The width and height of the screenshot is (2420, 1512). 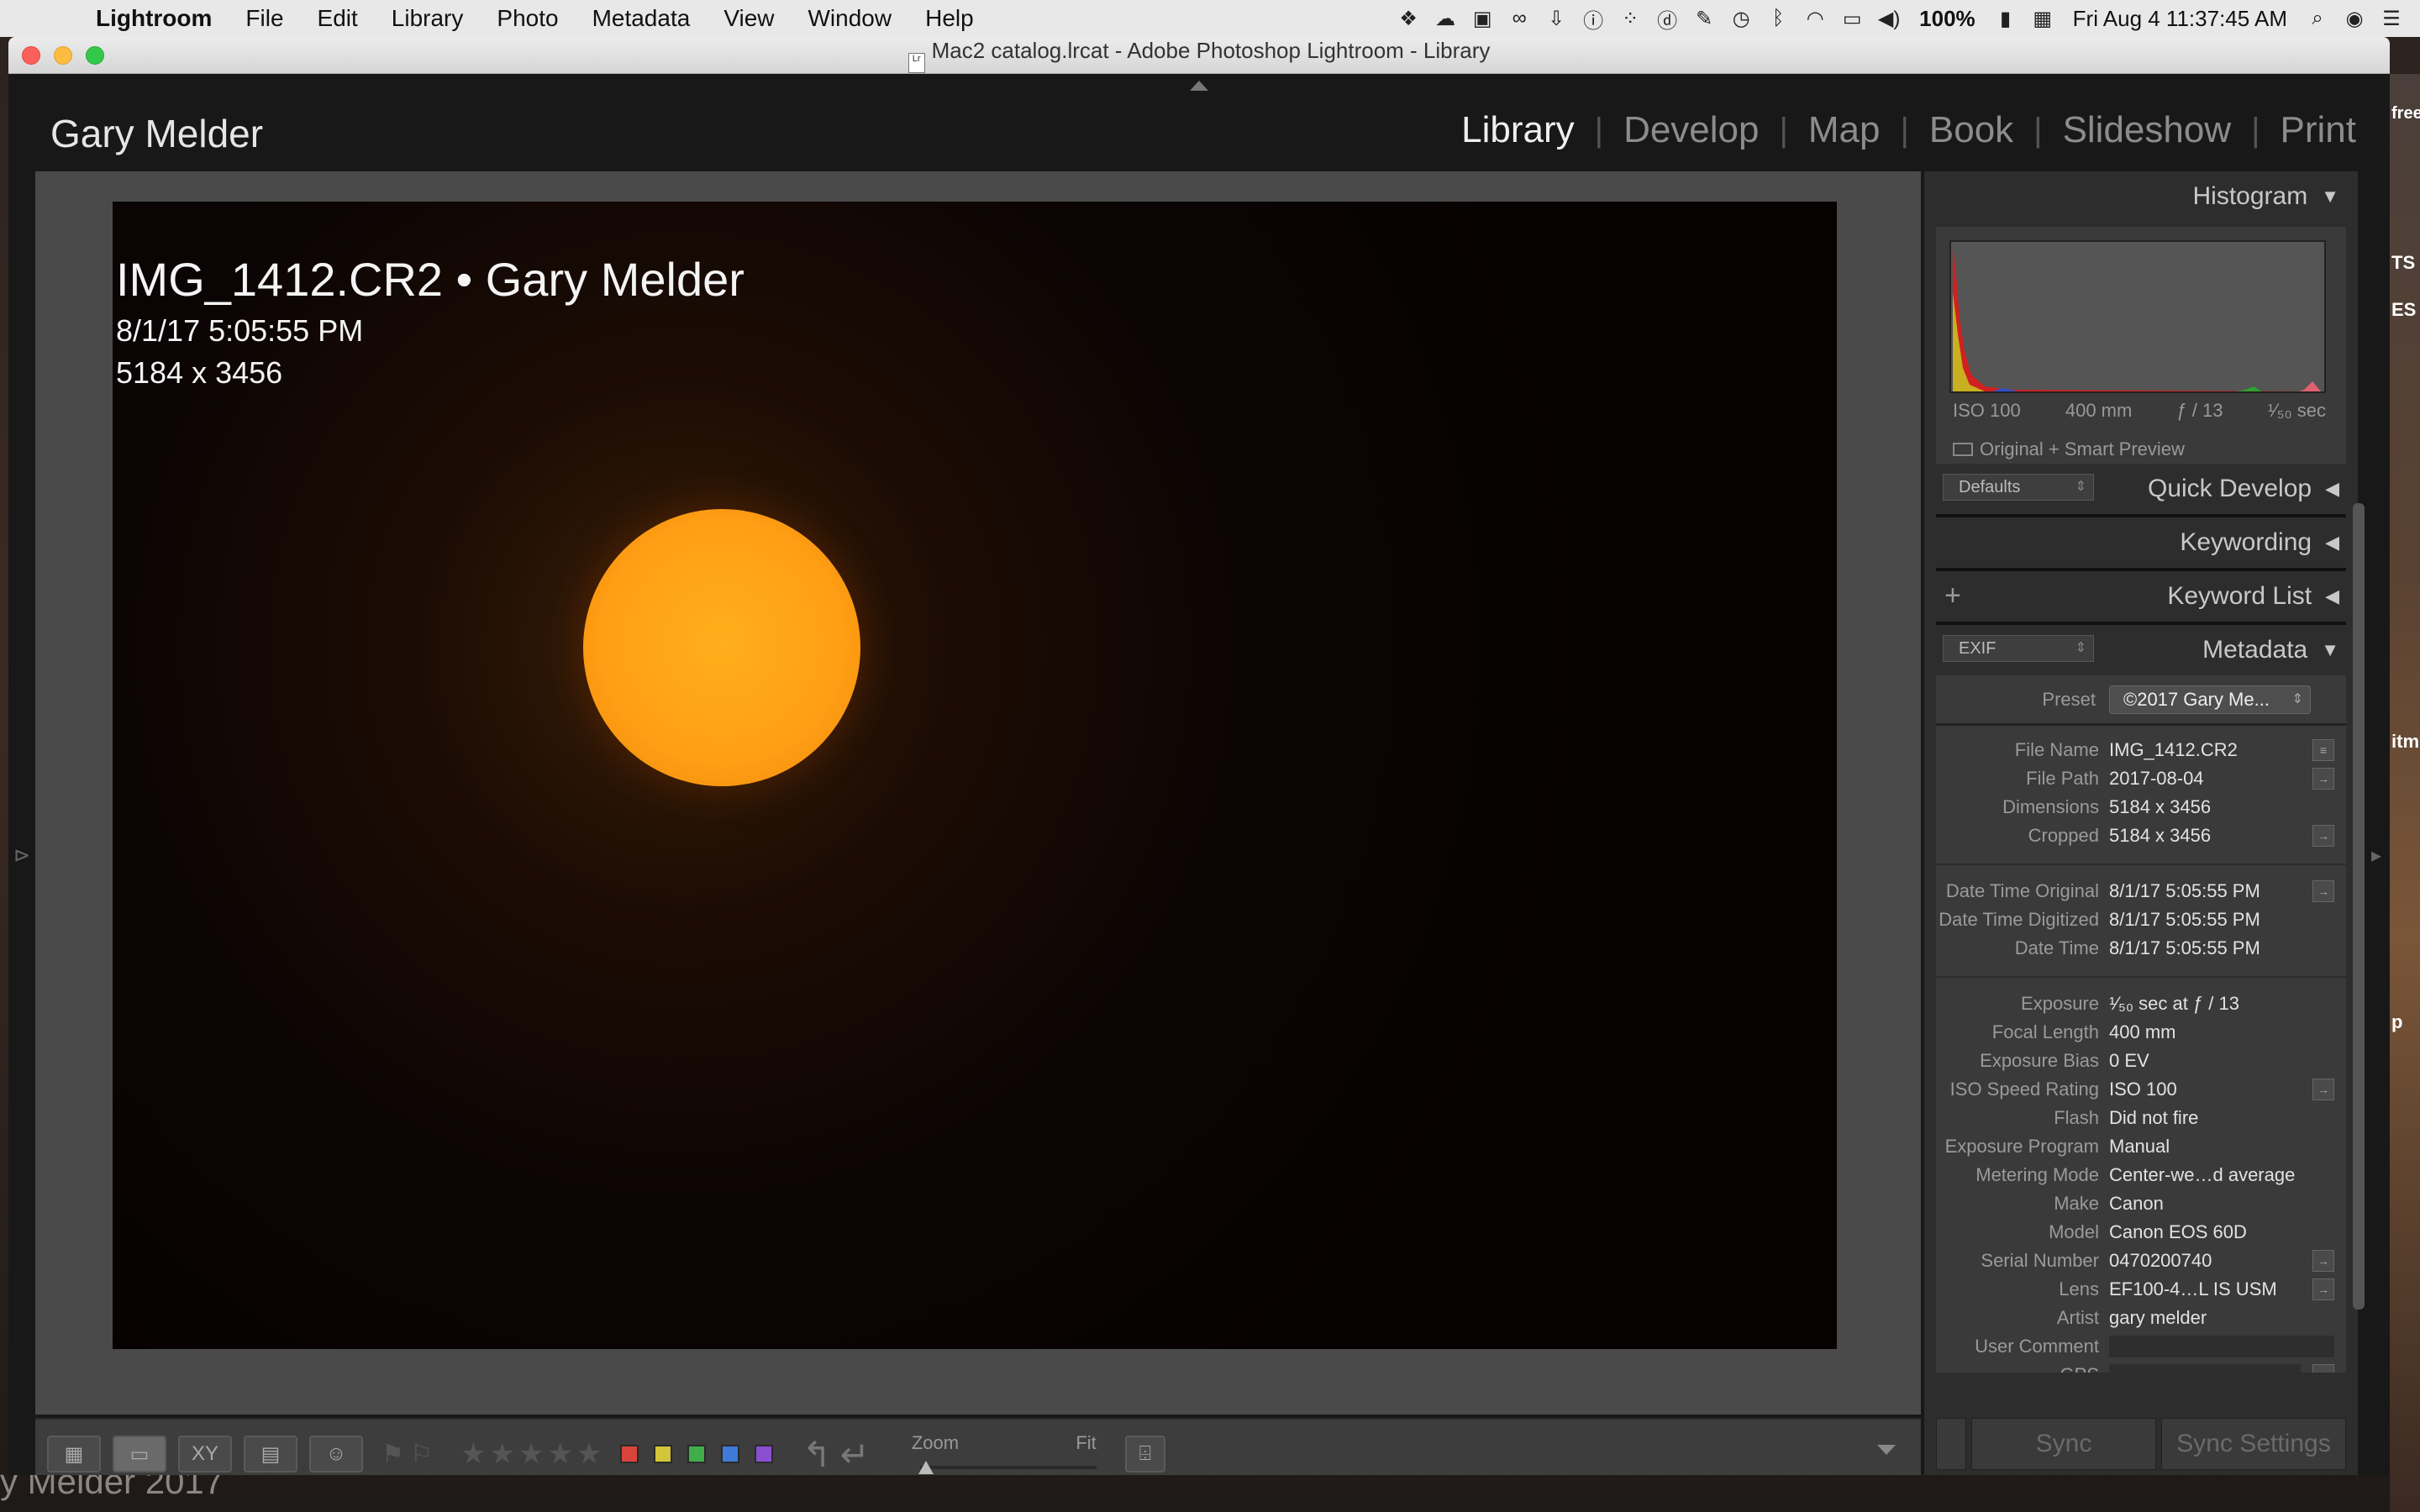 I want to click on module-slideshow: Slideshow, so click(x=2147, y=130).